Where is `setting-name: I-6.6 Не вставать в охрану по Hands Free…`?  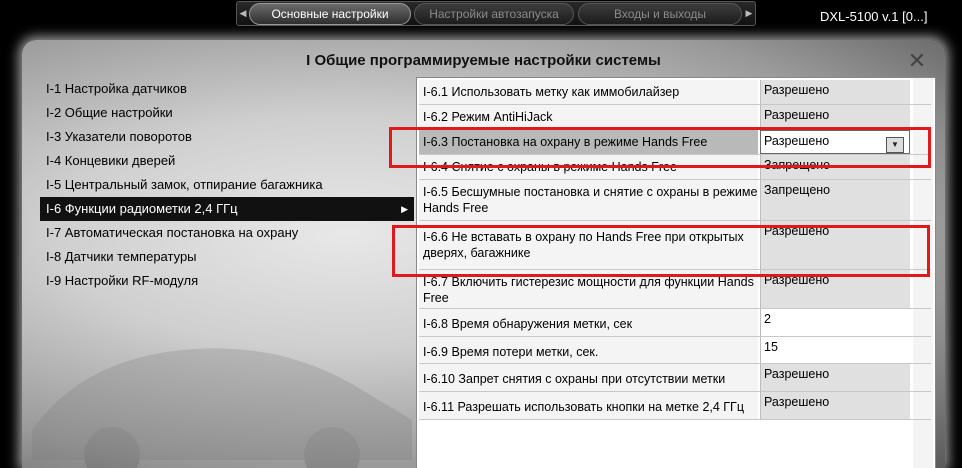
setting-name: I-6.6 Не вставать в охрану по Hands Free… is located at coordinates (588, 245).